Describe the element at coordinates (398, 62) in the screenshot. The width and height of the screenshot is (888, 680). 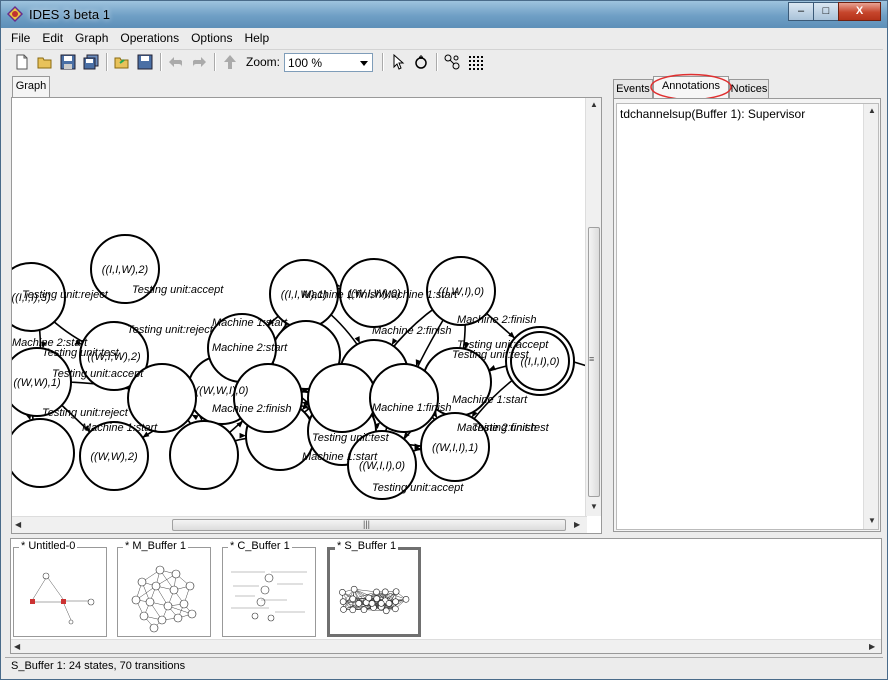
I see `select-tool-button` at that location.